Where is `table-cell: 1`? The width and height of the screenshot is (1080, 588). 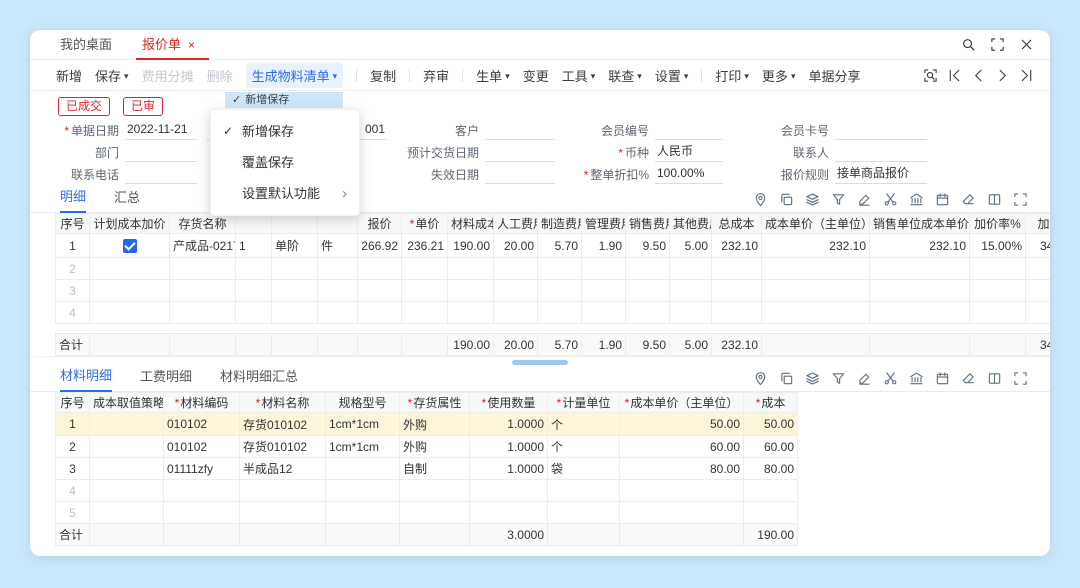
table-cell: 1 is located at coordinates (72, 424).